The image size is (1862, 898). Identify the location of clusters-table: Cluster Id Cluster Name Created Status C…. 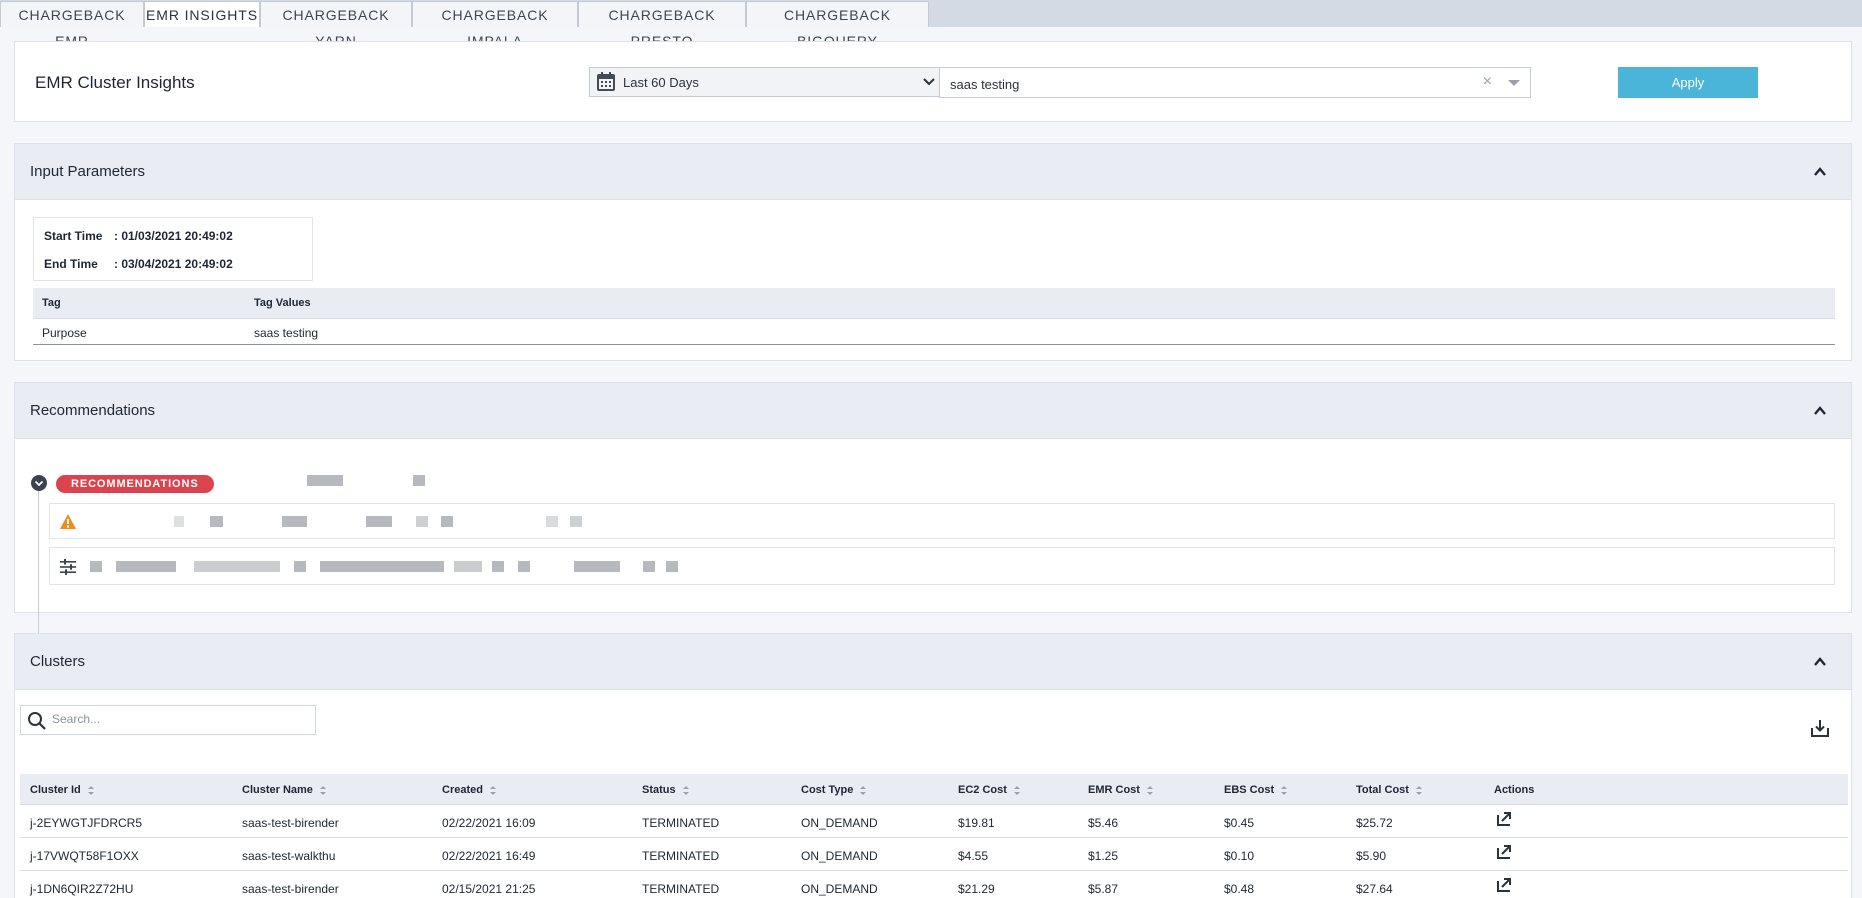
(934, 836).